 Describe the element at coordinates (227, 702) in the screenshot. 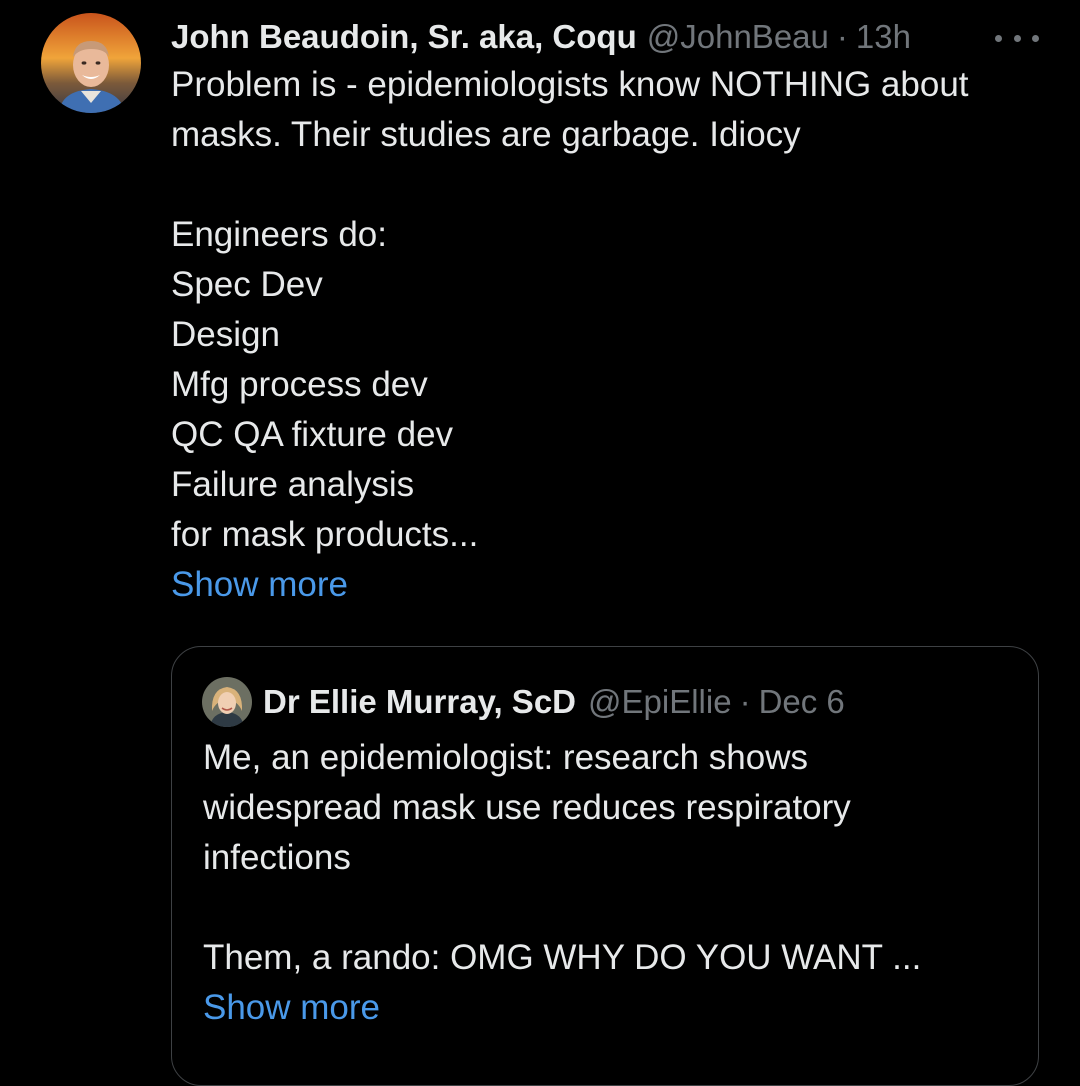

I see `quoted-avatar` at that location.